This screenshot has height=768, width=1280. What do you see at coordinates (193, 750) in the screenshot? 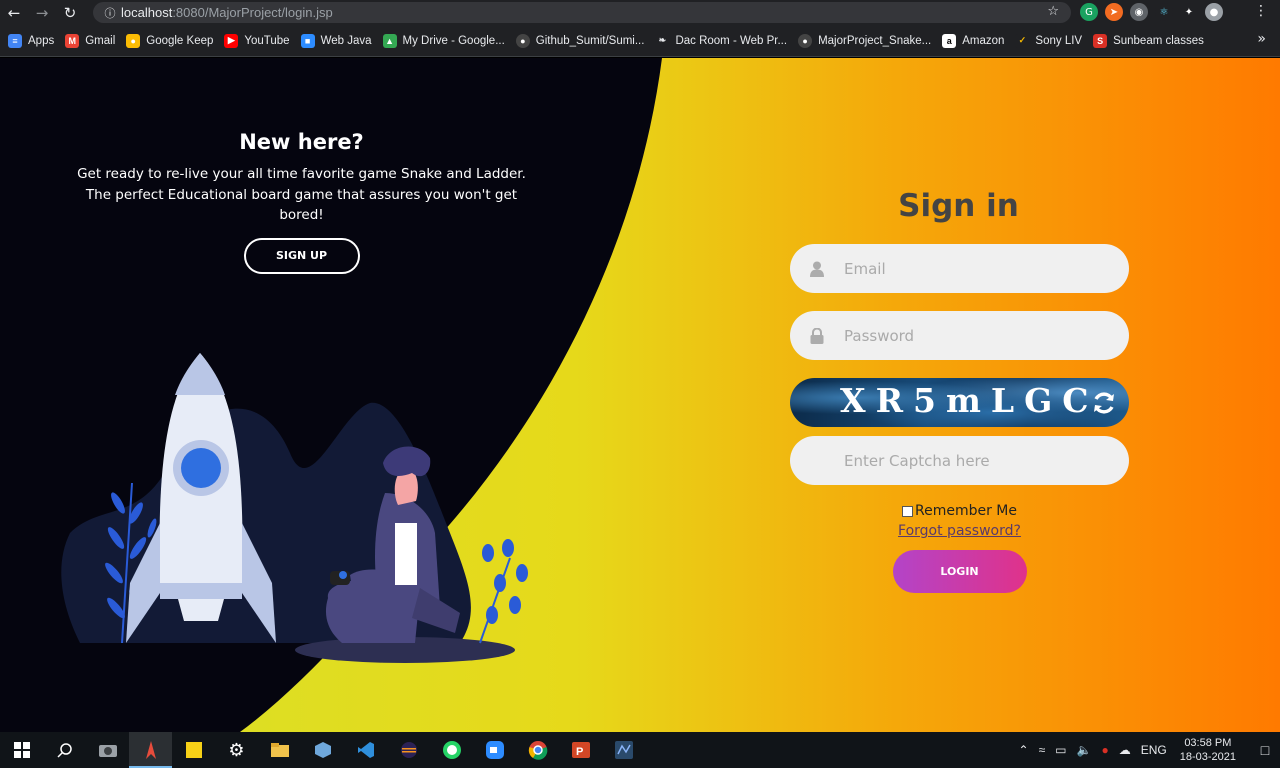
I see `sticky-notes-icon` at bounding box center [193, 750].